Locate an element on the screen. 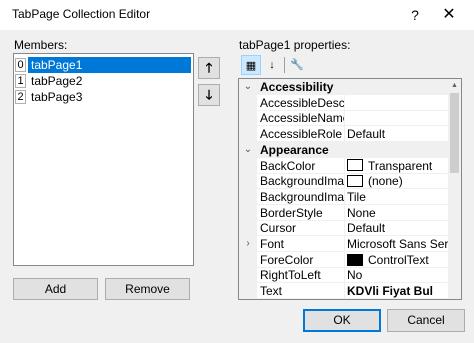  property-name: BackgroundImageL is located at coordinates (301, 196).